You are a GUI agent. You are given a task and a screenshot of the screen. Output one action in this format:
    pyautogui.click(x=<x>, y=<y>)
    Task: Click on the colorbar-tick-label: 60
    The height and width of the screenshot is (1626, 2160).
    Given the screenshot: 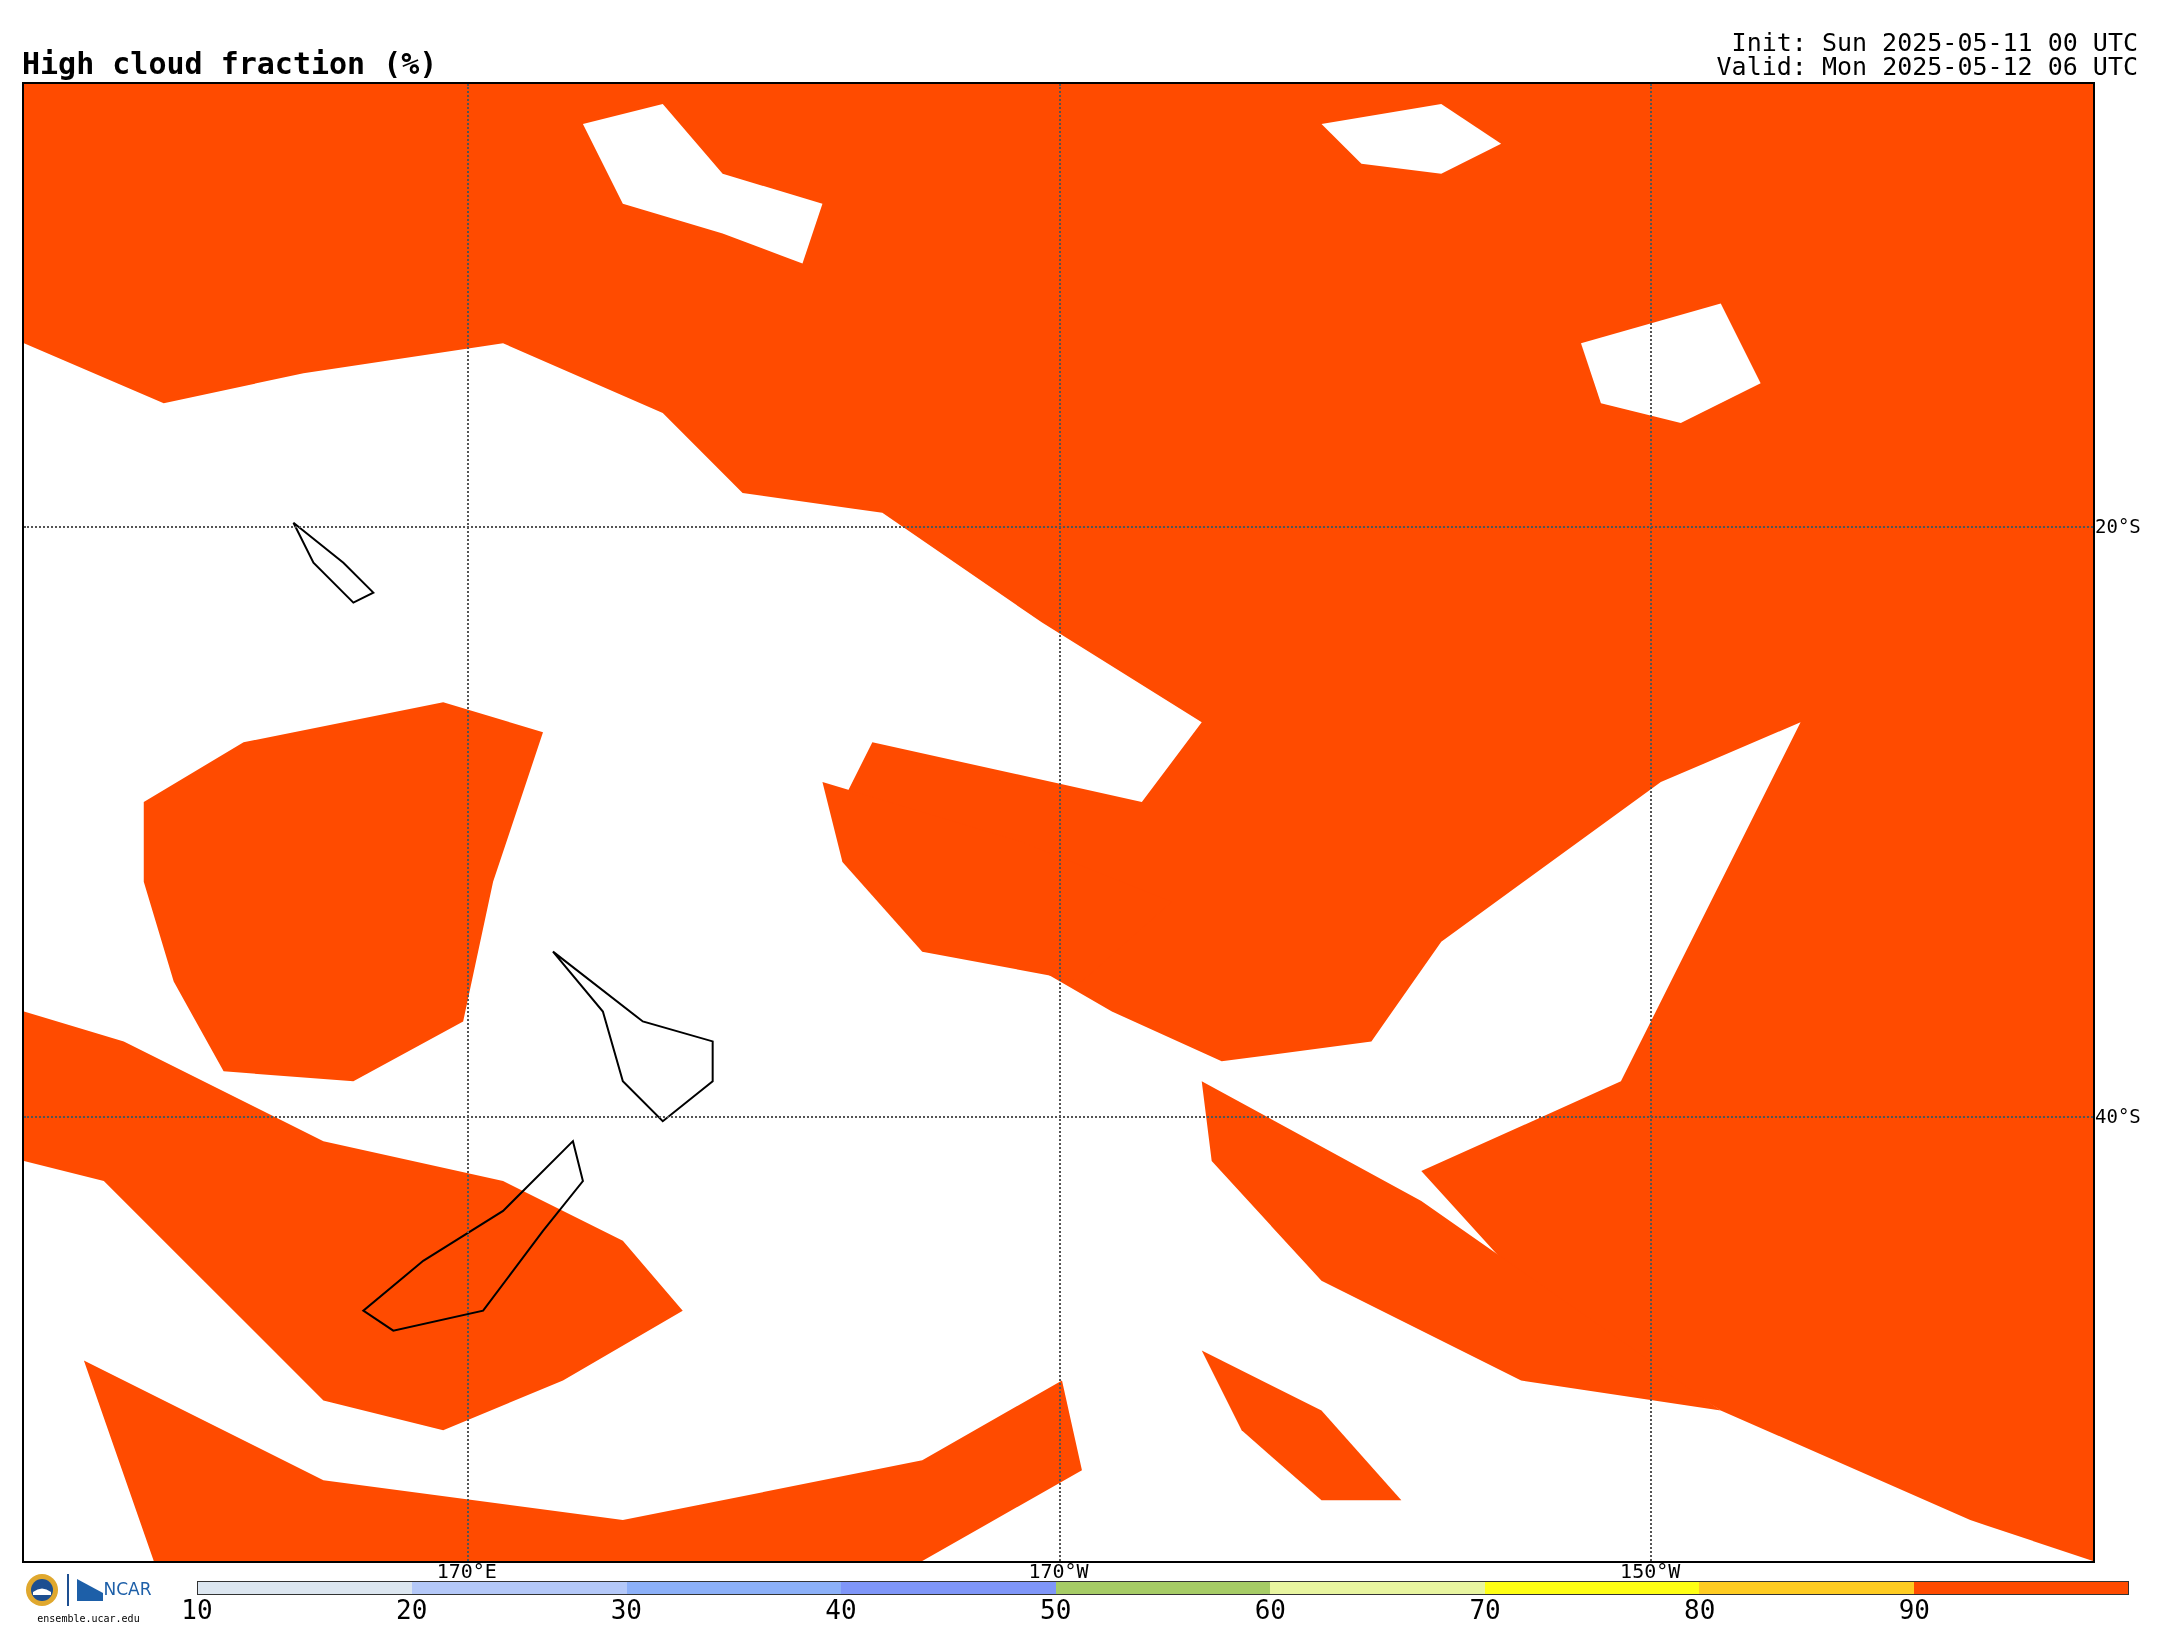 What is the action you would take?
    pyautogui.click(x=1270, y=1610)
    